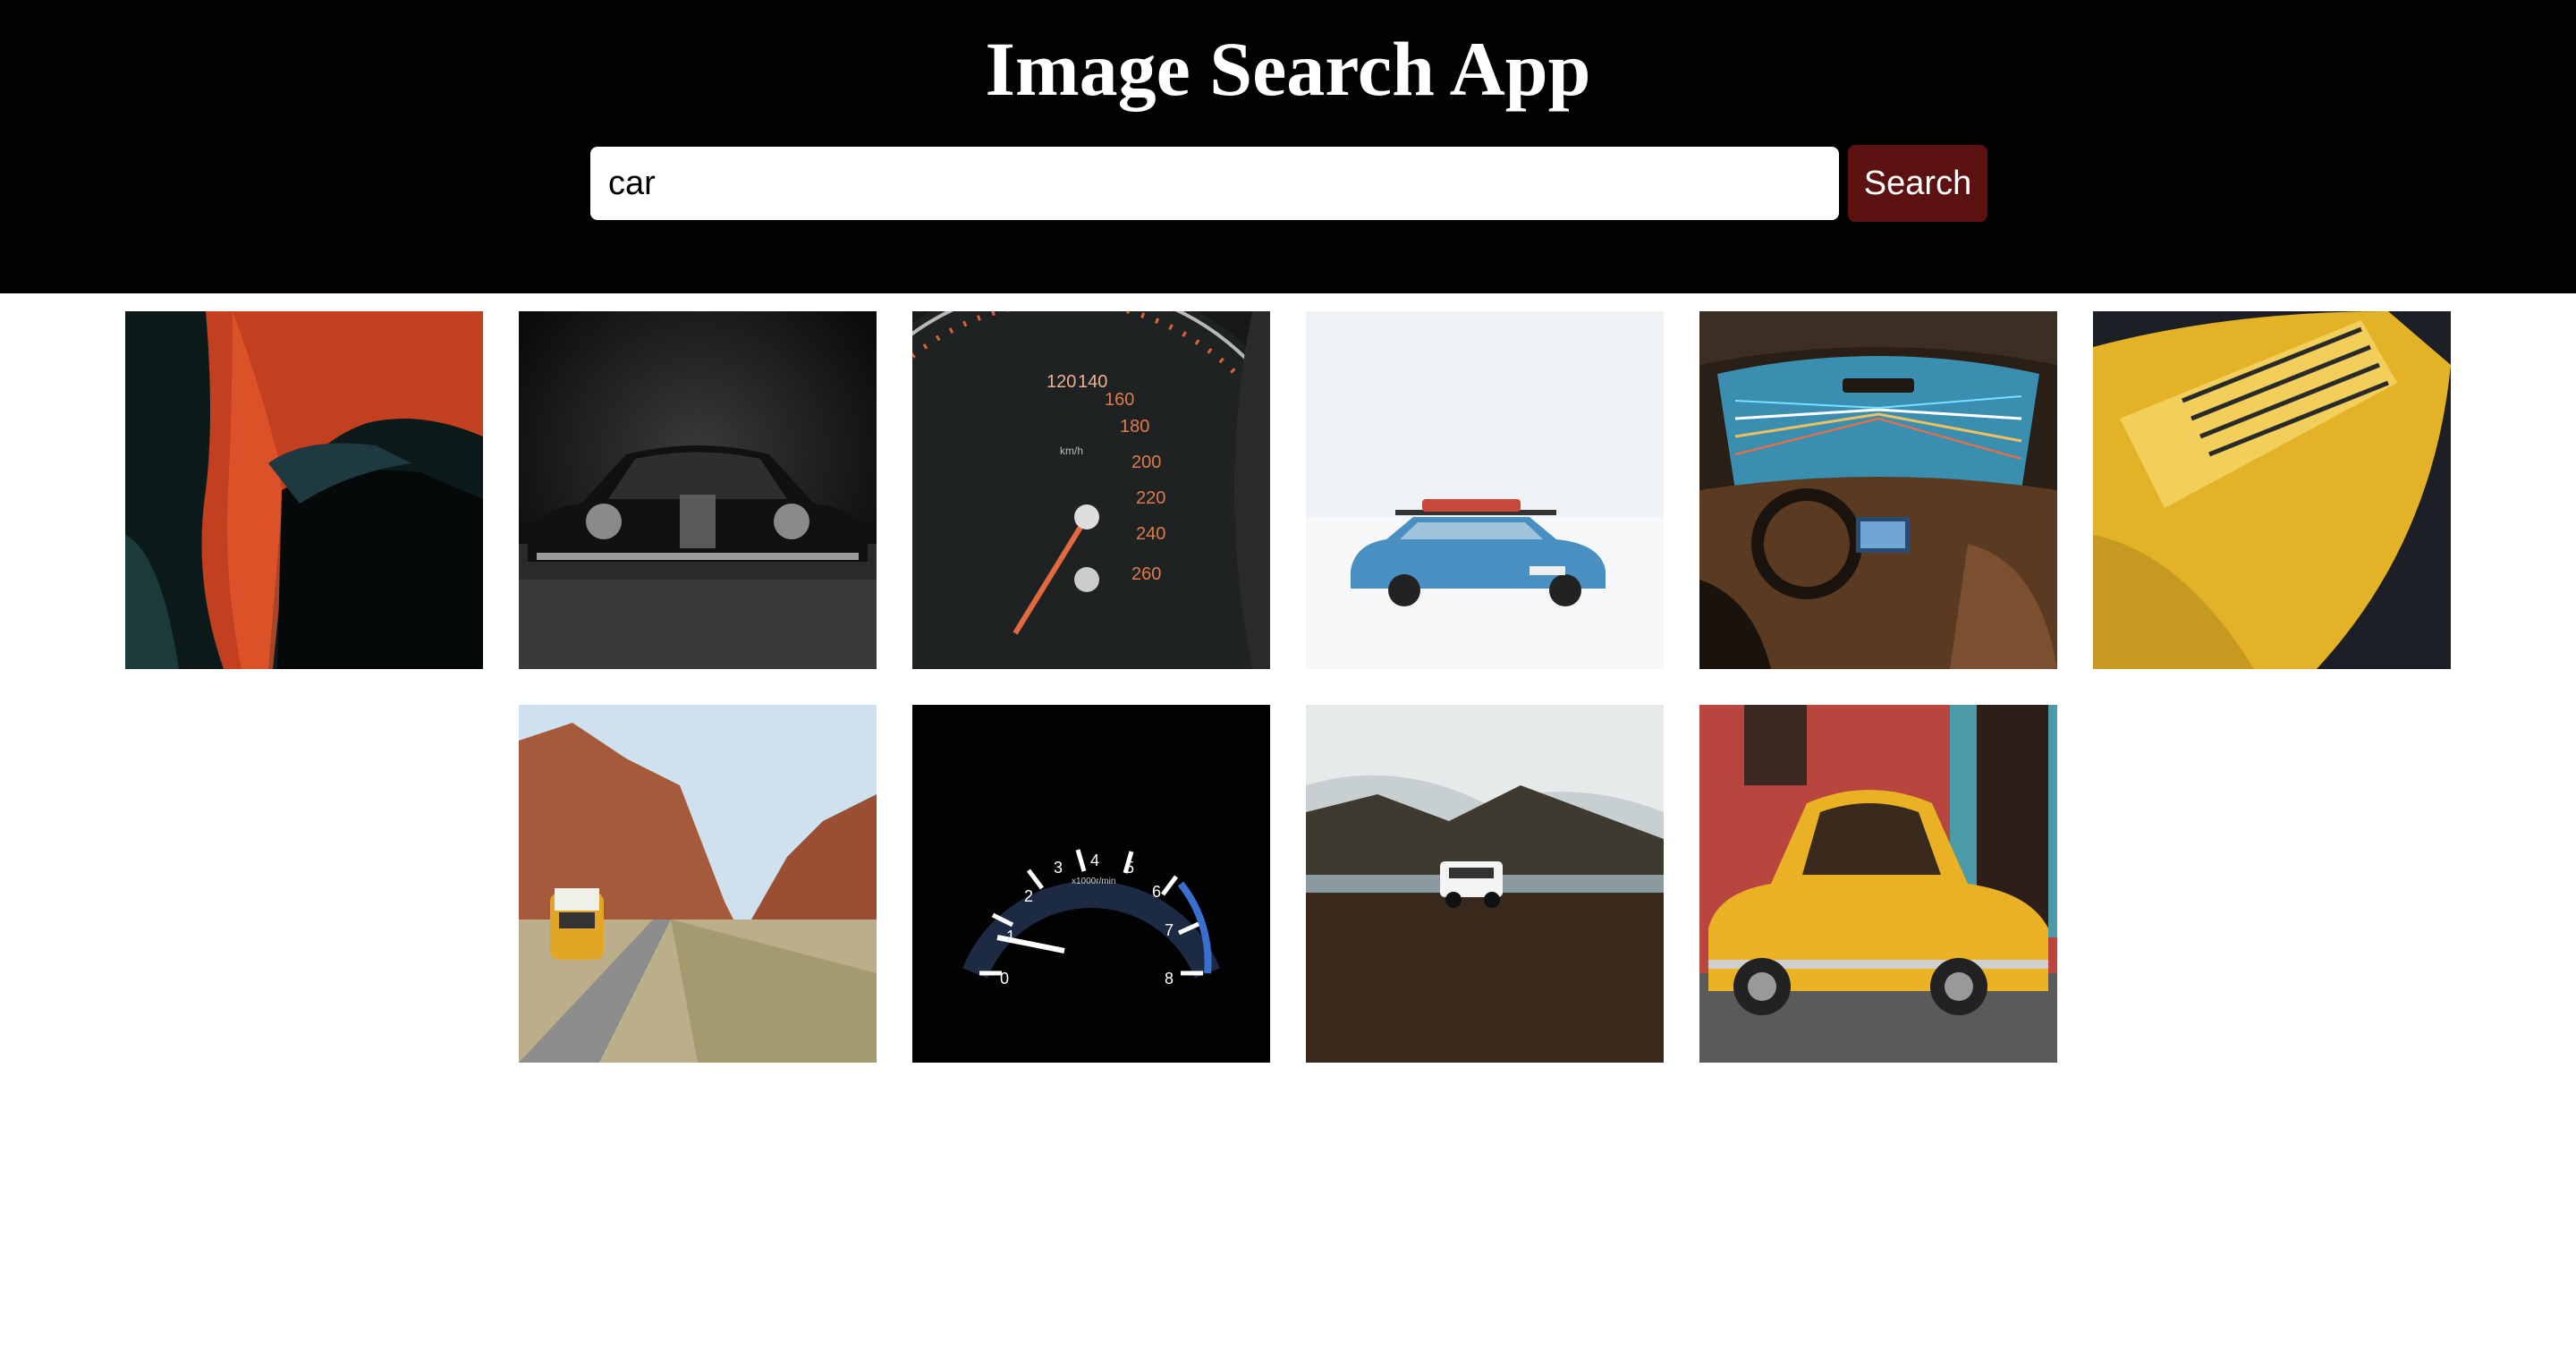  What do you see at coordinates (1004, 979) in the screenshot?
I see `tacho-label-0: 0` at bounding box center [1004, 979].